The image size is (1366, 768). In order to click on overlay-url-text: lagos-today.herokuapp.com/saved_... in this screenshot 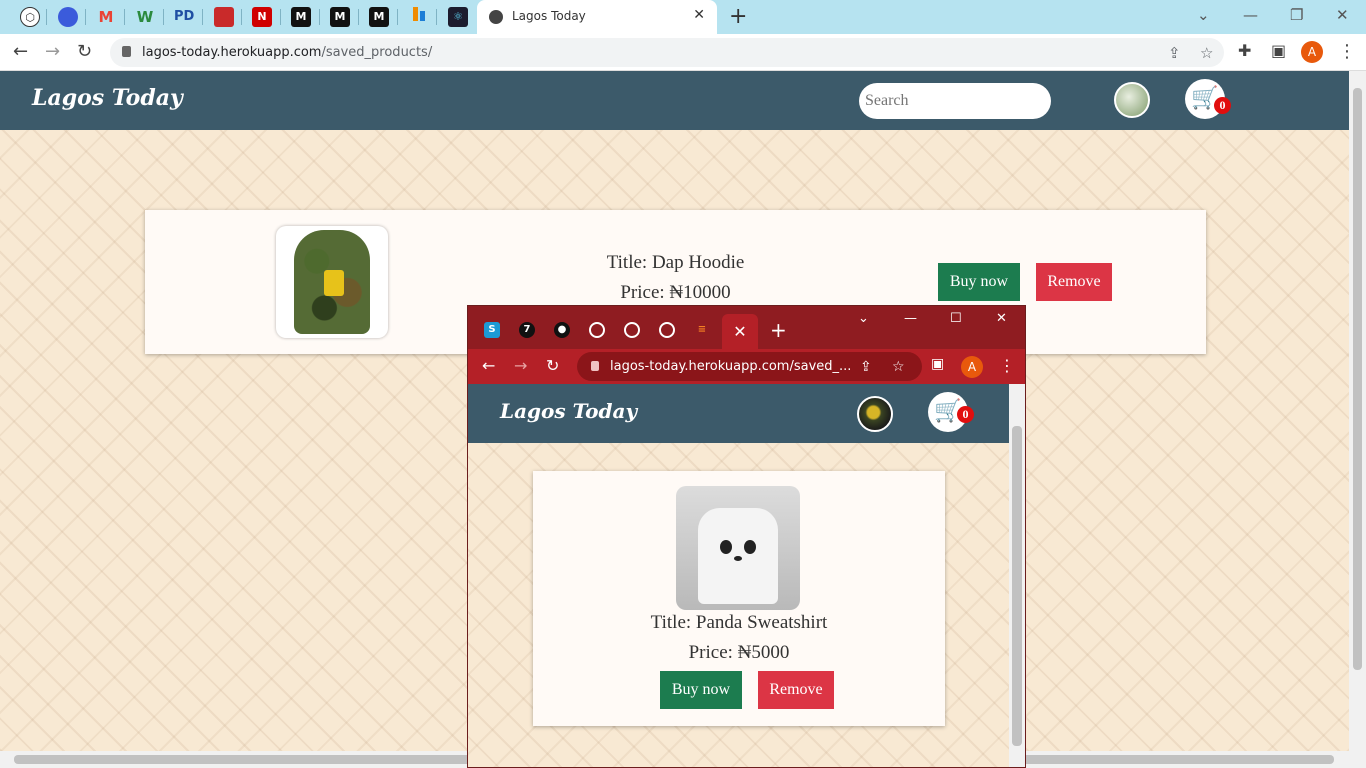, I will do `click(731, 366)`.